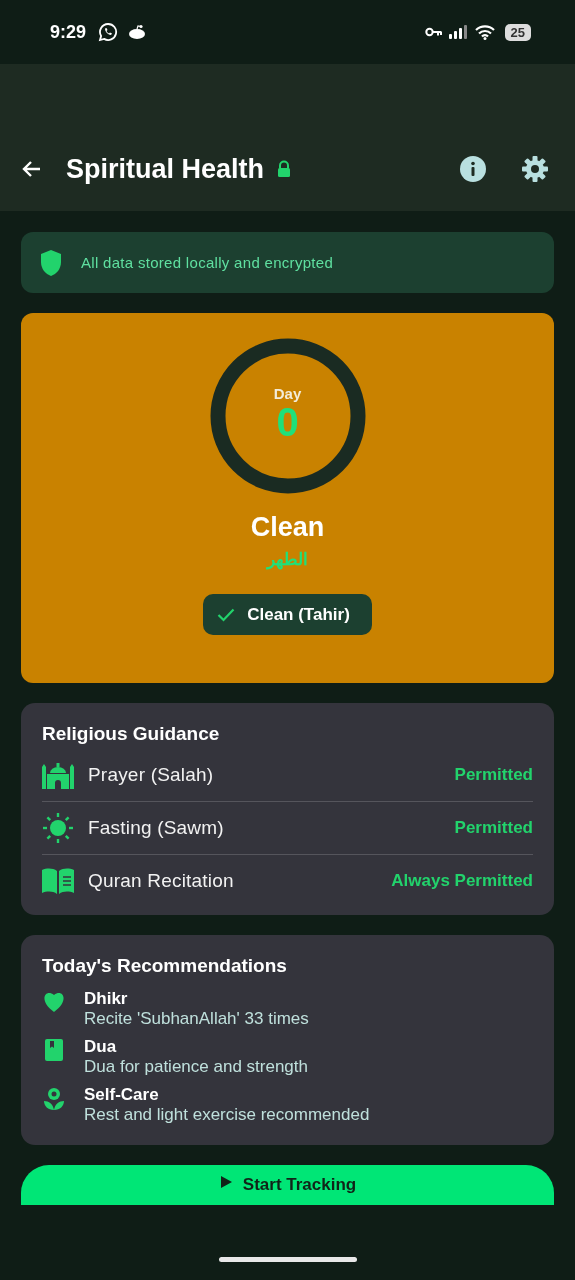 The width and height of the screenshot is (575, 1280). What do you see at coordinates (161, 881) in the screenshot?
I see `guidance-label: Quran Recitation` at bounding box center [161, 881].